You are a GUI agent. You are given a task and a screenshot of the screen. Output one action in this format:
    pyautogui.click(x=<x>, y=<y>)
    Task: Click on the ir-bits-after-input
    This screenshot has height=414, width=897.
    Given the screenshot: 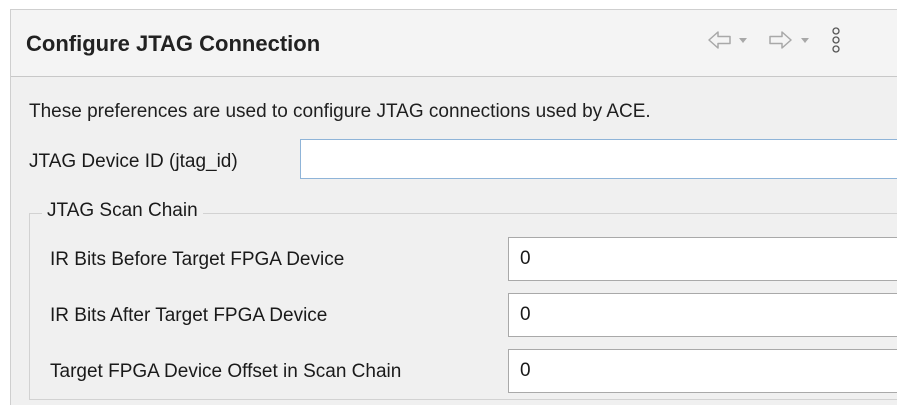 What is the action you would take?
    pyautogui.click(x=702, y=315)
    